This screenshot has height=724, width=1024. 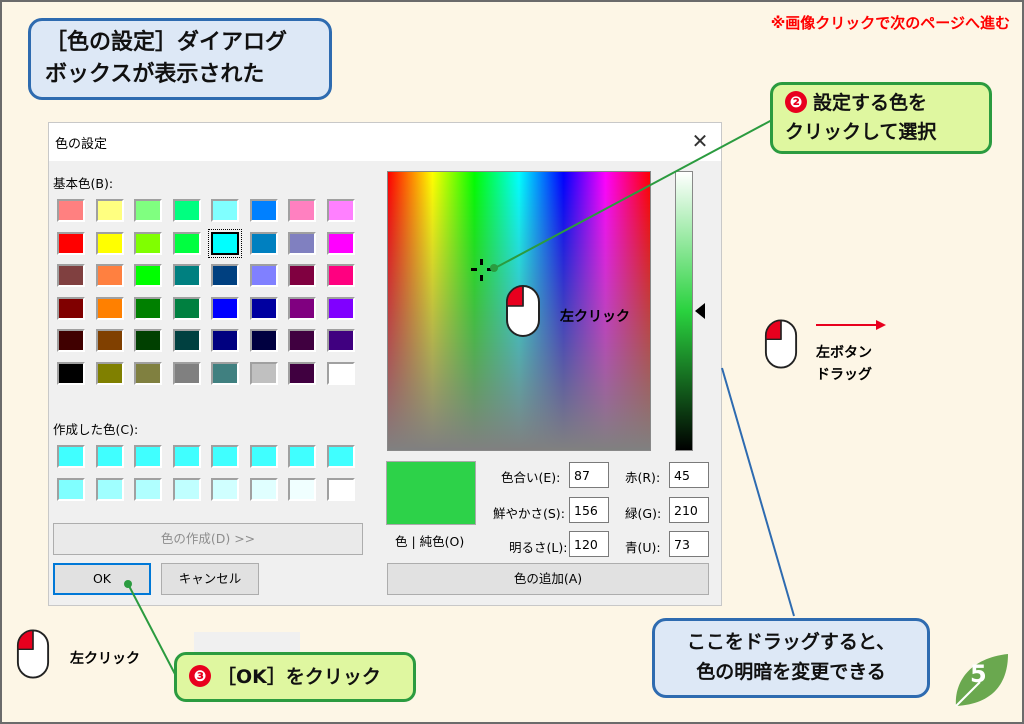 I want to click on hue-field: 87, so click(x=589, y=475).